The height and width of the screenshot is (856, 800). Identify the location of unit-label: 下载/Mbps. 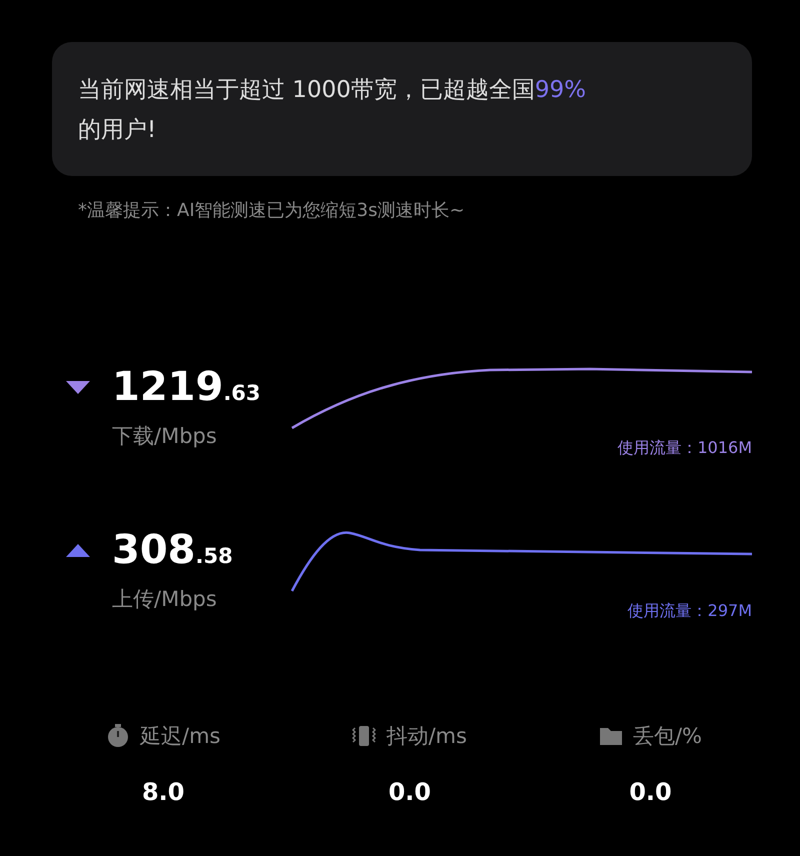
(165, 436).